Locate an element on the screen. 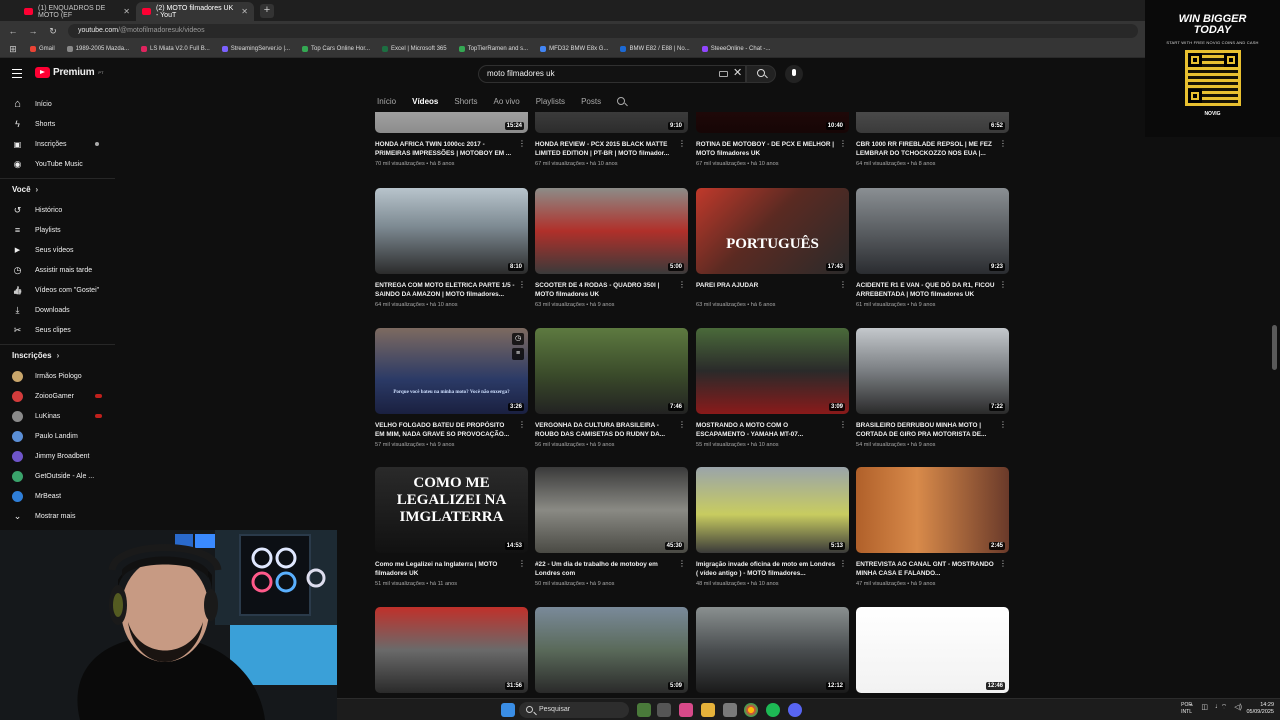 The width and height of the screenshot is (1280, 720). network-icon: ◫ is located at coordinates (1204, 707).